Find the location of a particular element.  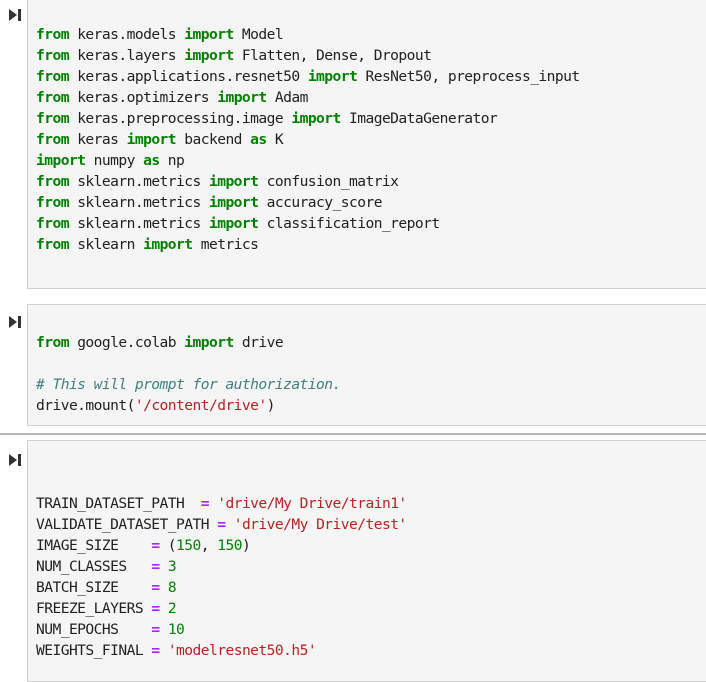

token-text: drive.mount( is located at coordinates (85, 405).